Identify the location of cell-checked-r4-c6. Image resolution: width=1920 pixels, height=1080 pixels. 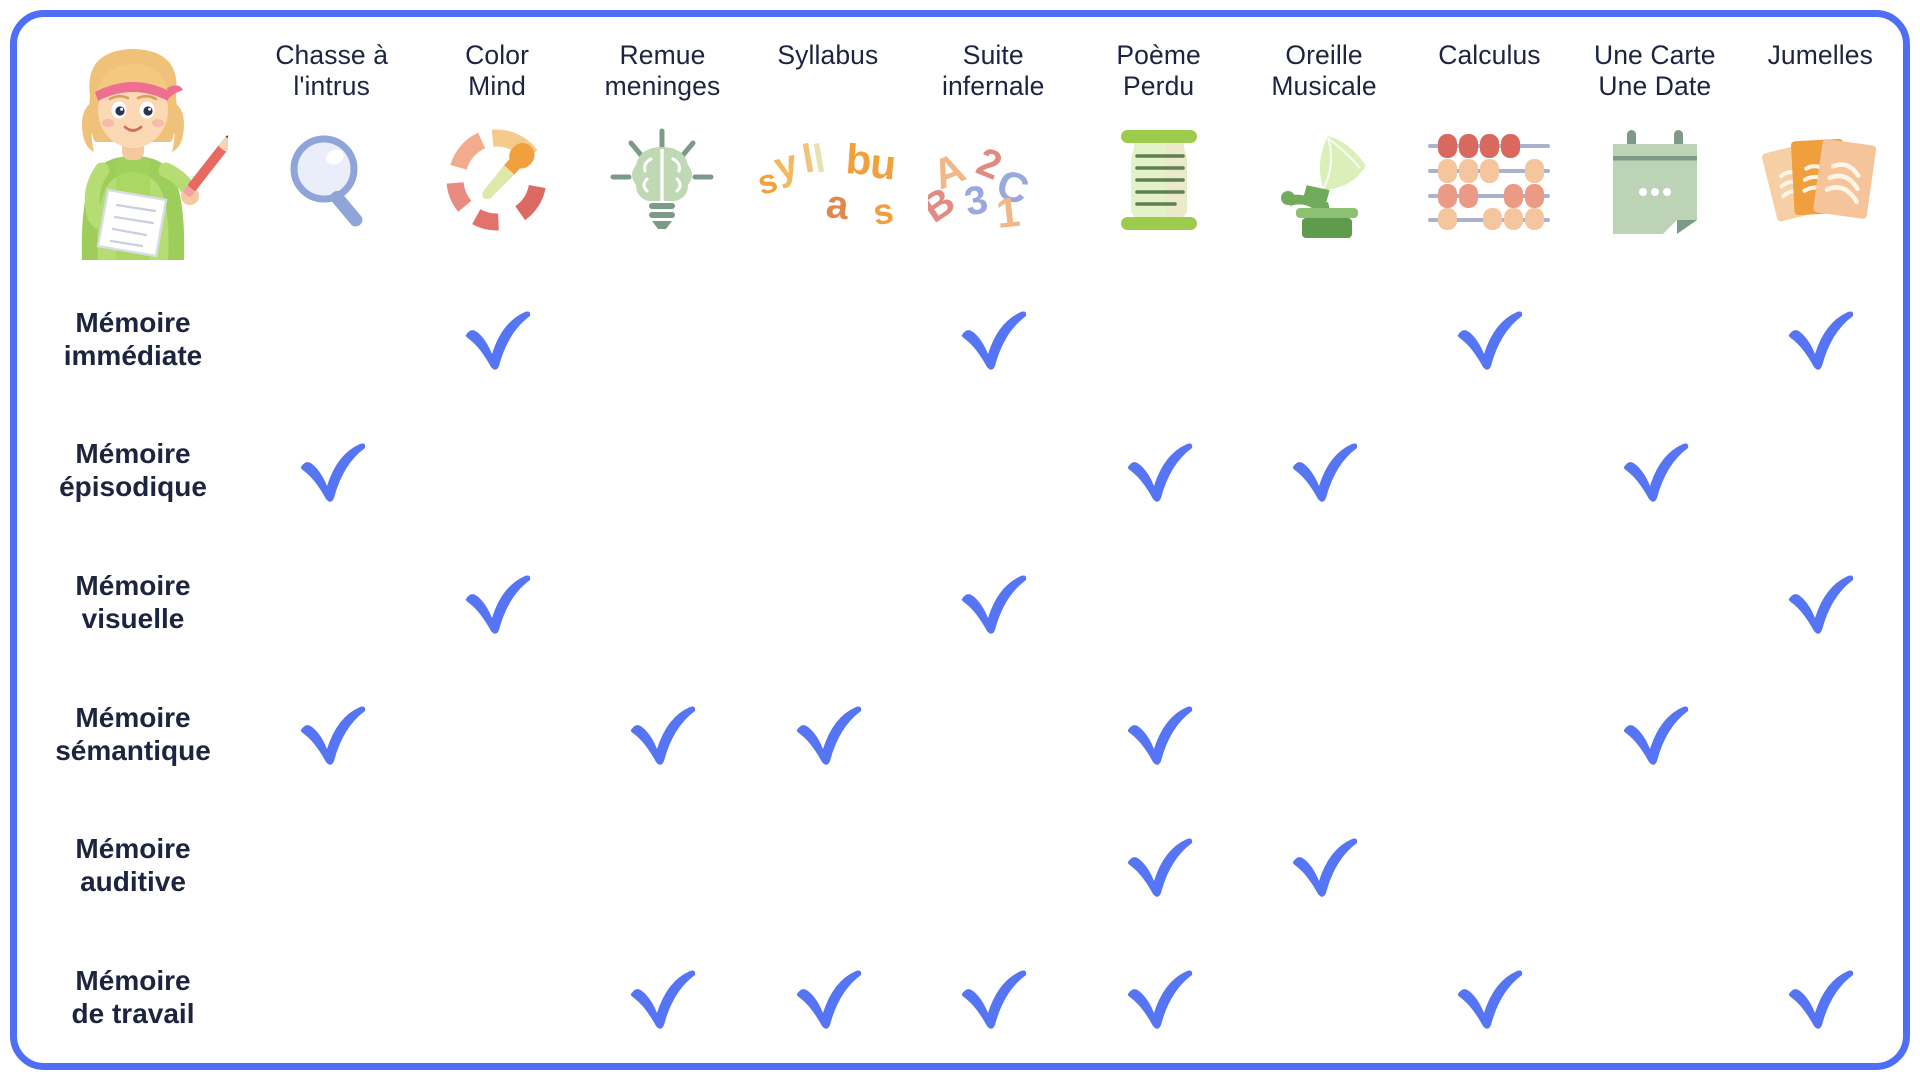
(1323, 866).